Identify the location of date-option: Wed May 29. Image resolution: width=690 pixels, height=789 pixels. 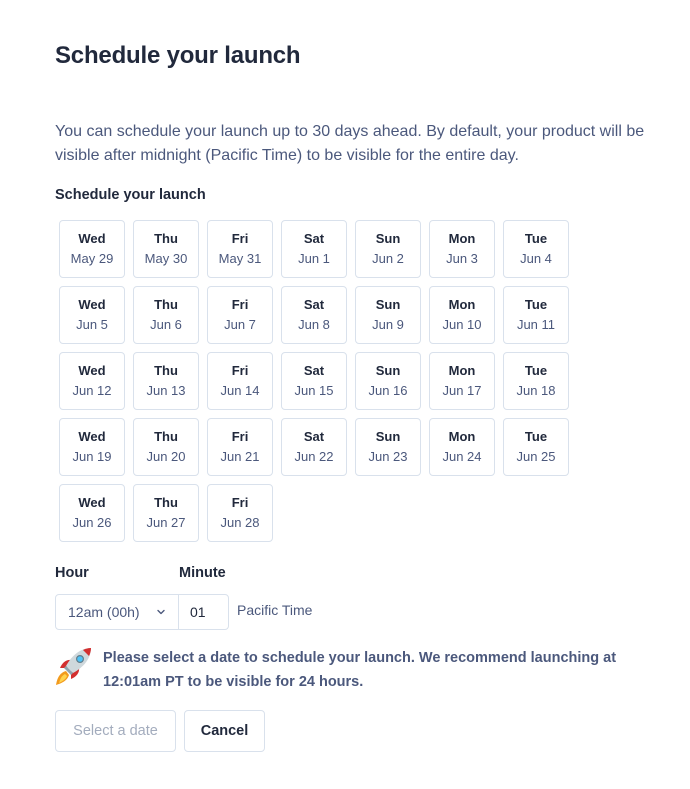
(92, 249).